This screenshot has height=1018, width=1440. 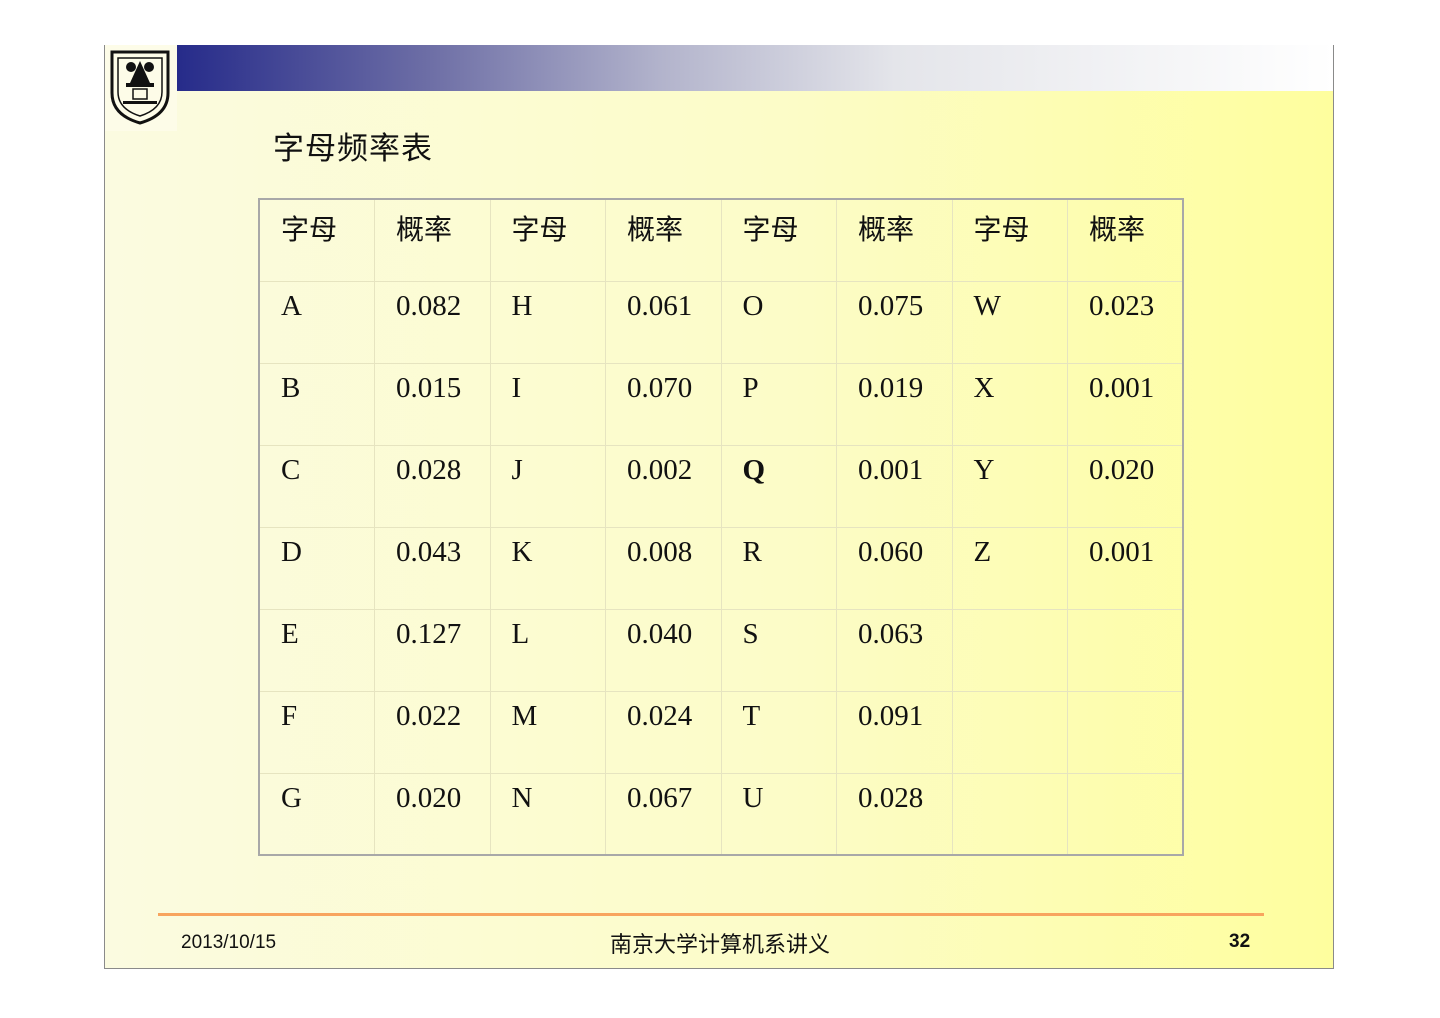 I want to click on table-row: F 0.022 M 0.024 T 0.091, so click(x=721, y=731).